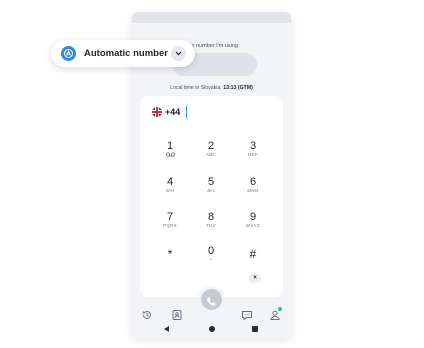  What do you see at coordinates (211, 303) in the screenshot?
I see `call-icon` at bounding box center [211, 303].